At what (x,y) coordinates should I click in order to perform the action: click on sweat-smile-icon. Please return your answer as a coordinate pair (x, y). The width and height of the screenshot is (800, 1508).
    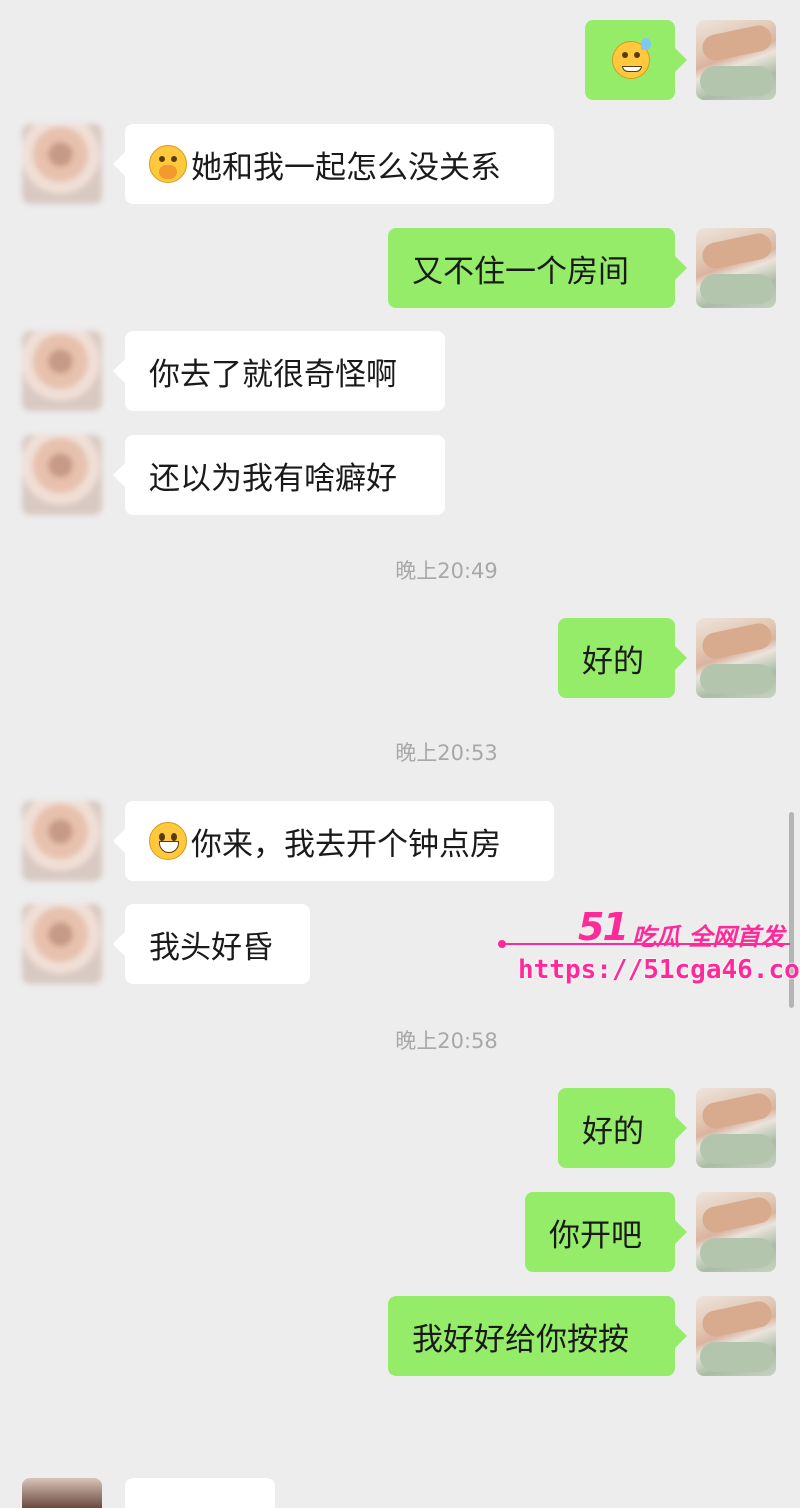
    Looking at the image, I should click on (631, 58).